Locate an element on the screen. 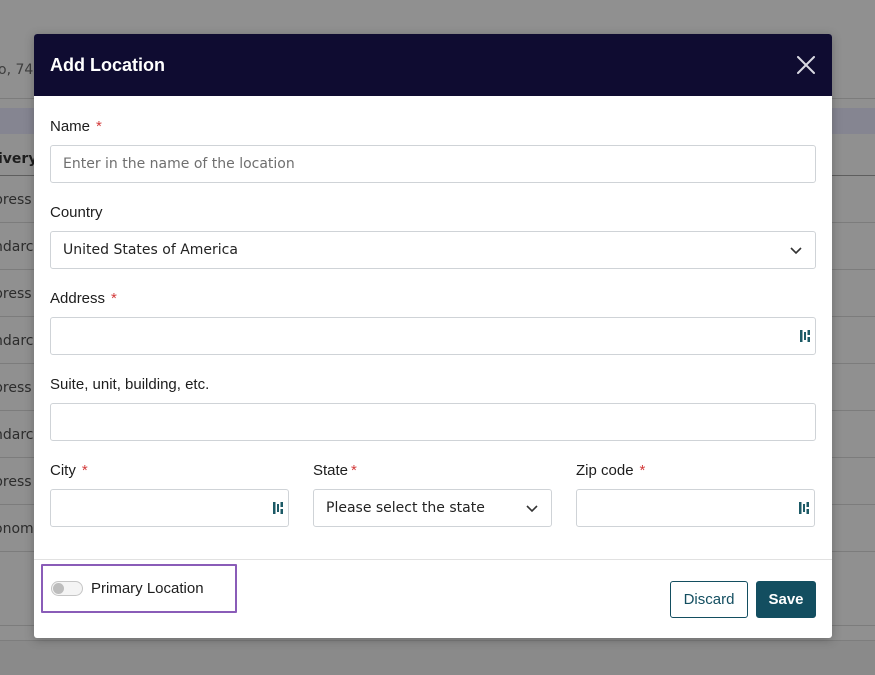 The width and height of the screenshot is (875, 675). country-select: United States of America is located at coordinates (433, 250).